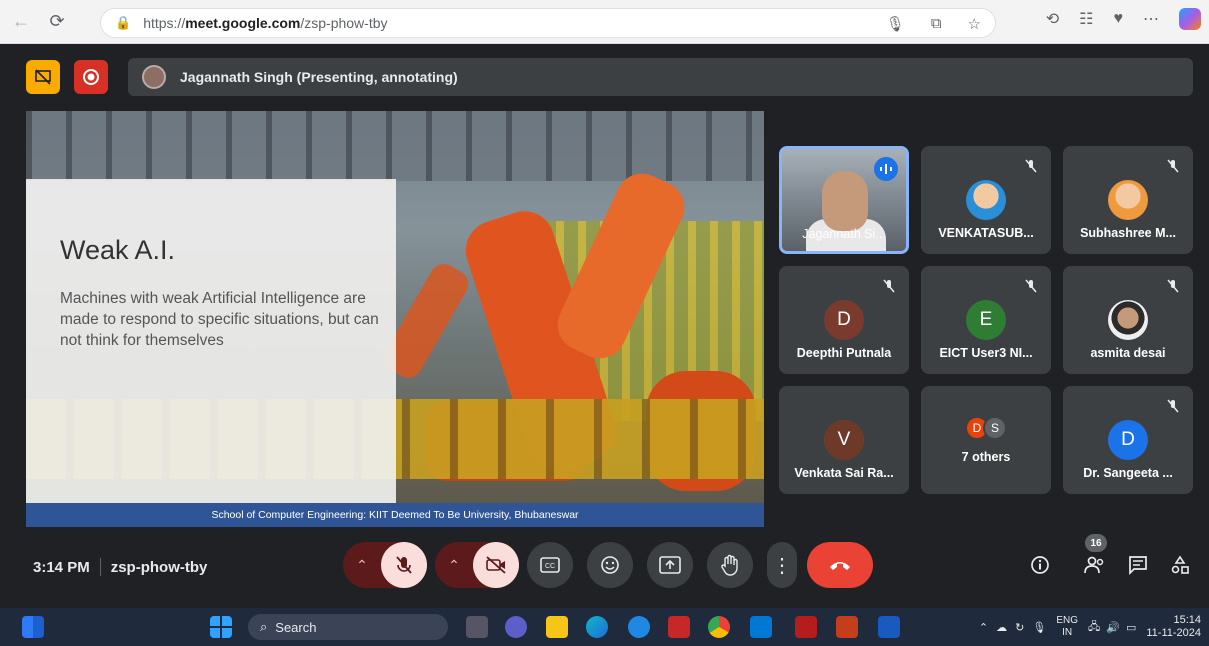  What do you see at coordinates (1180, 565) in the screenshot?
I see `activities-icon` at bounding box center [1180, 565].